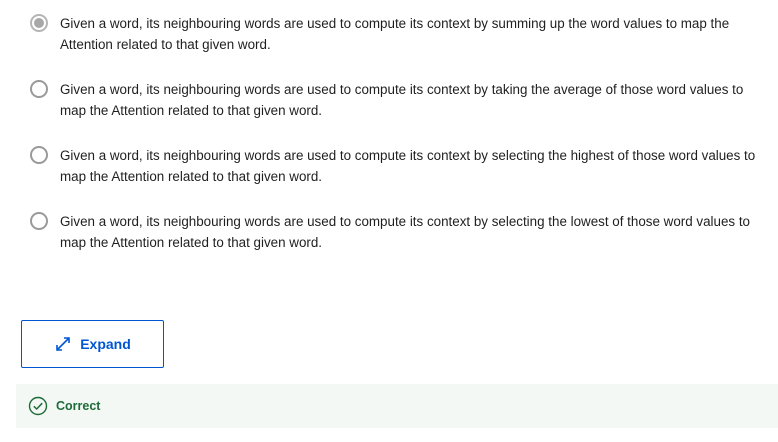 The image size is (778, 442). Describe the element at coordinates (105, 344) in the screenshot. I see `expand-button-label: Expand` at that location.